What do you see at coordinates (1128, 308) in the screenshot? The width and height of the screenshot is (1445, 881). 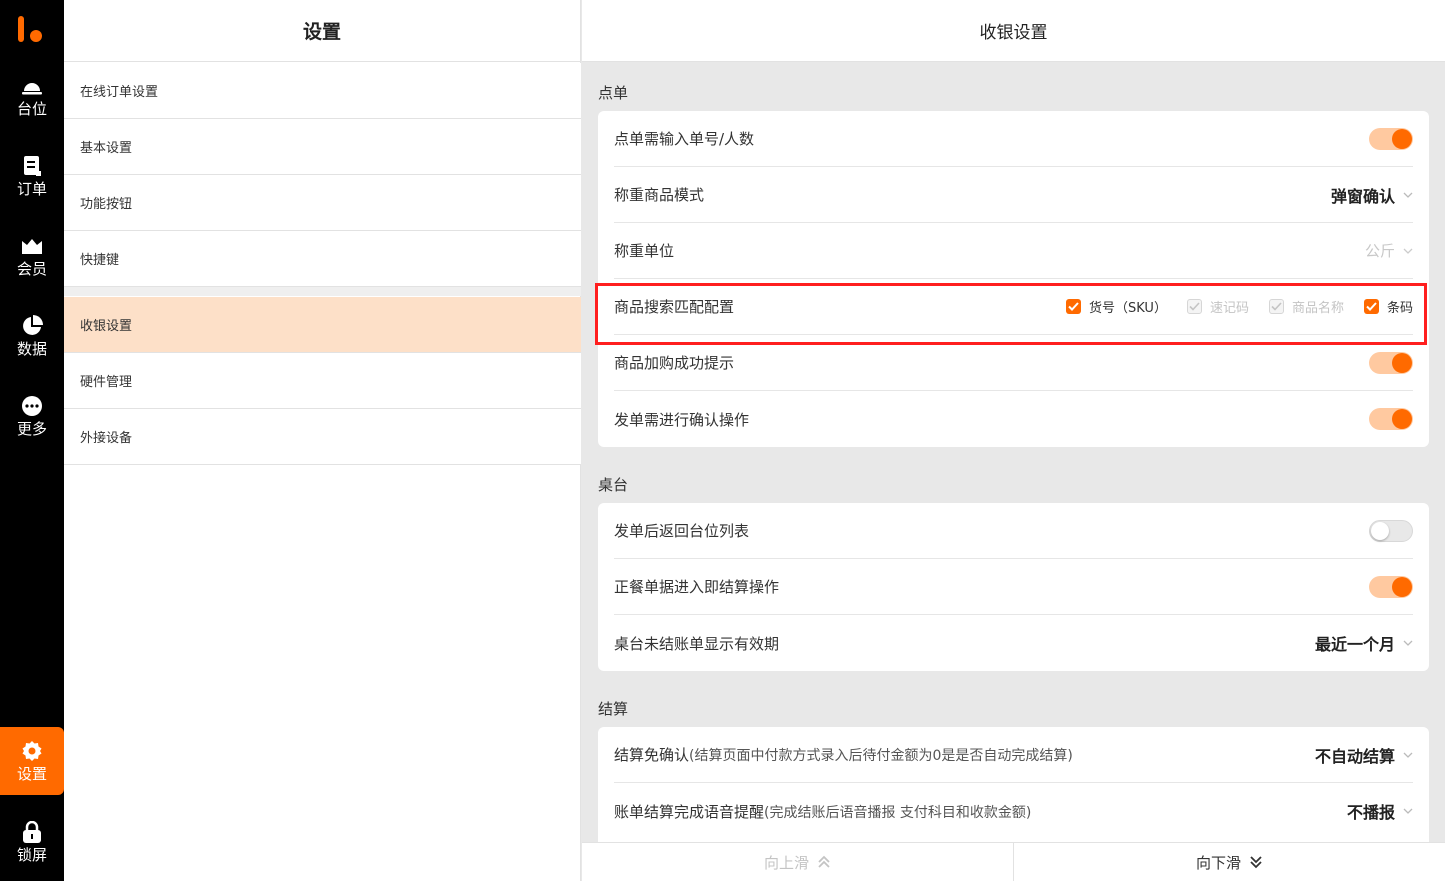 I see `option-label: 货号（SKU）` at bounding box center [1128, 308].